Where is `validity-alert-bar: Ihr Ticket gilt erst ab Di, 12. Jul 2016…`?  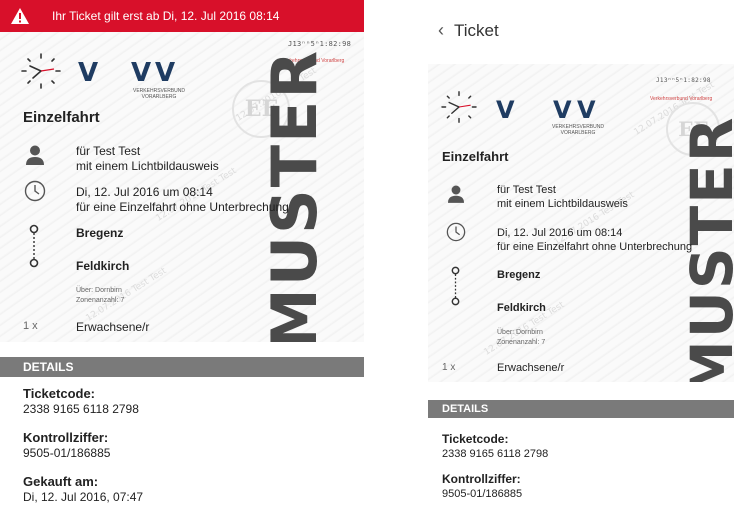
validity-alert-bar: Ihr Ticket gilt erst ab Di, 12. Jul 2016… is located at coordinates (182, 16).